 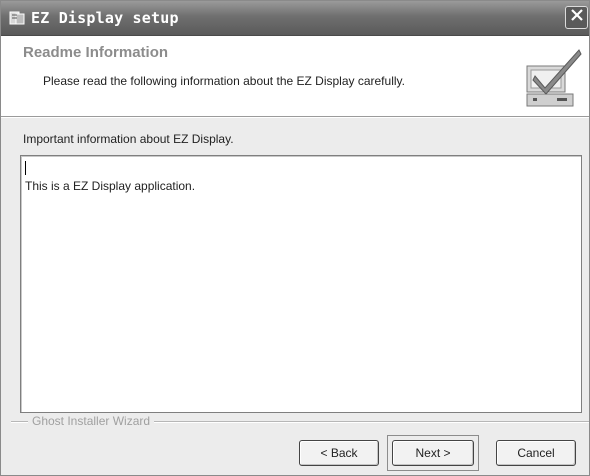 I want to click on checkmark-install-icon, so click(x=553, y=78).